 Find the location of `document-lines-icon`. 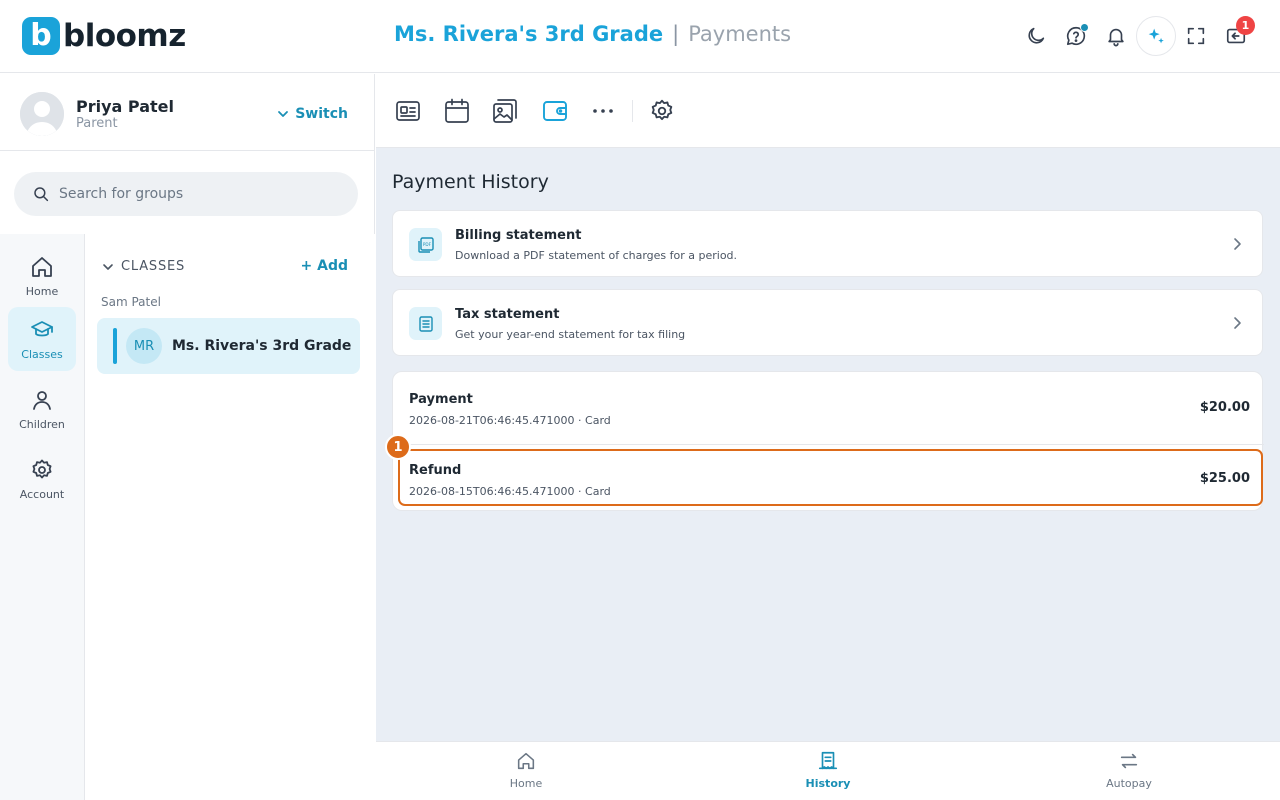

document-lines-icon is located at coordinates (425, 323).